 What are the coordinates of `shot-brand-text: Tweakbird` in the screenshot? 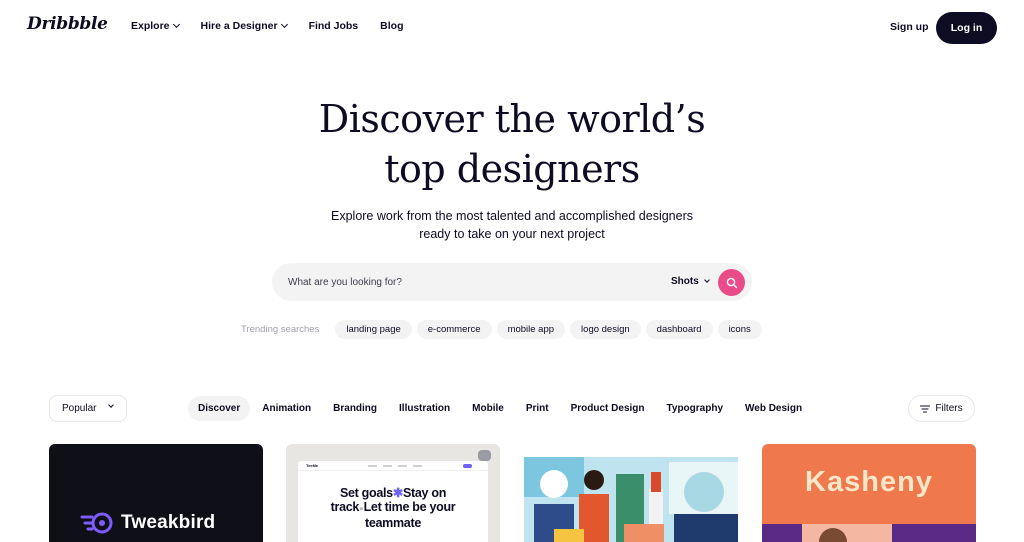 It's located at (168, 522).